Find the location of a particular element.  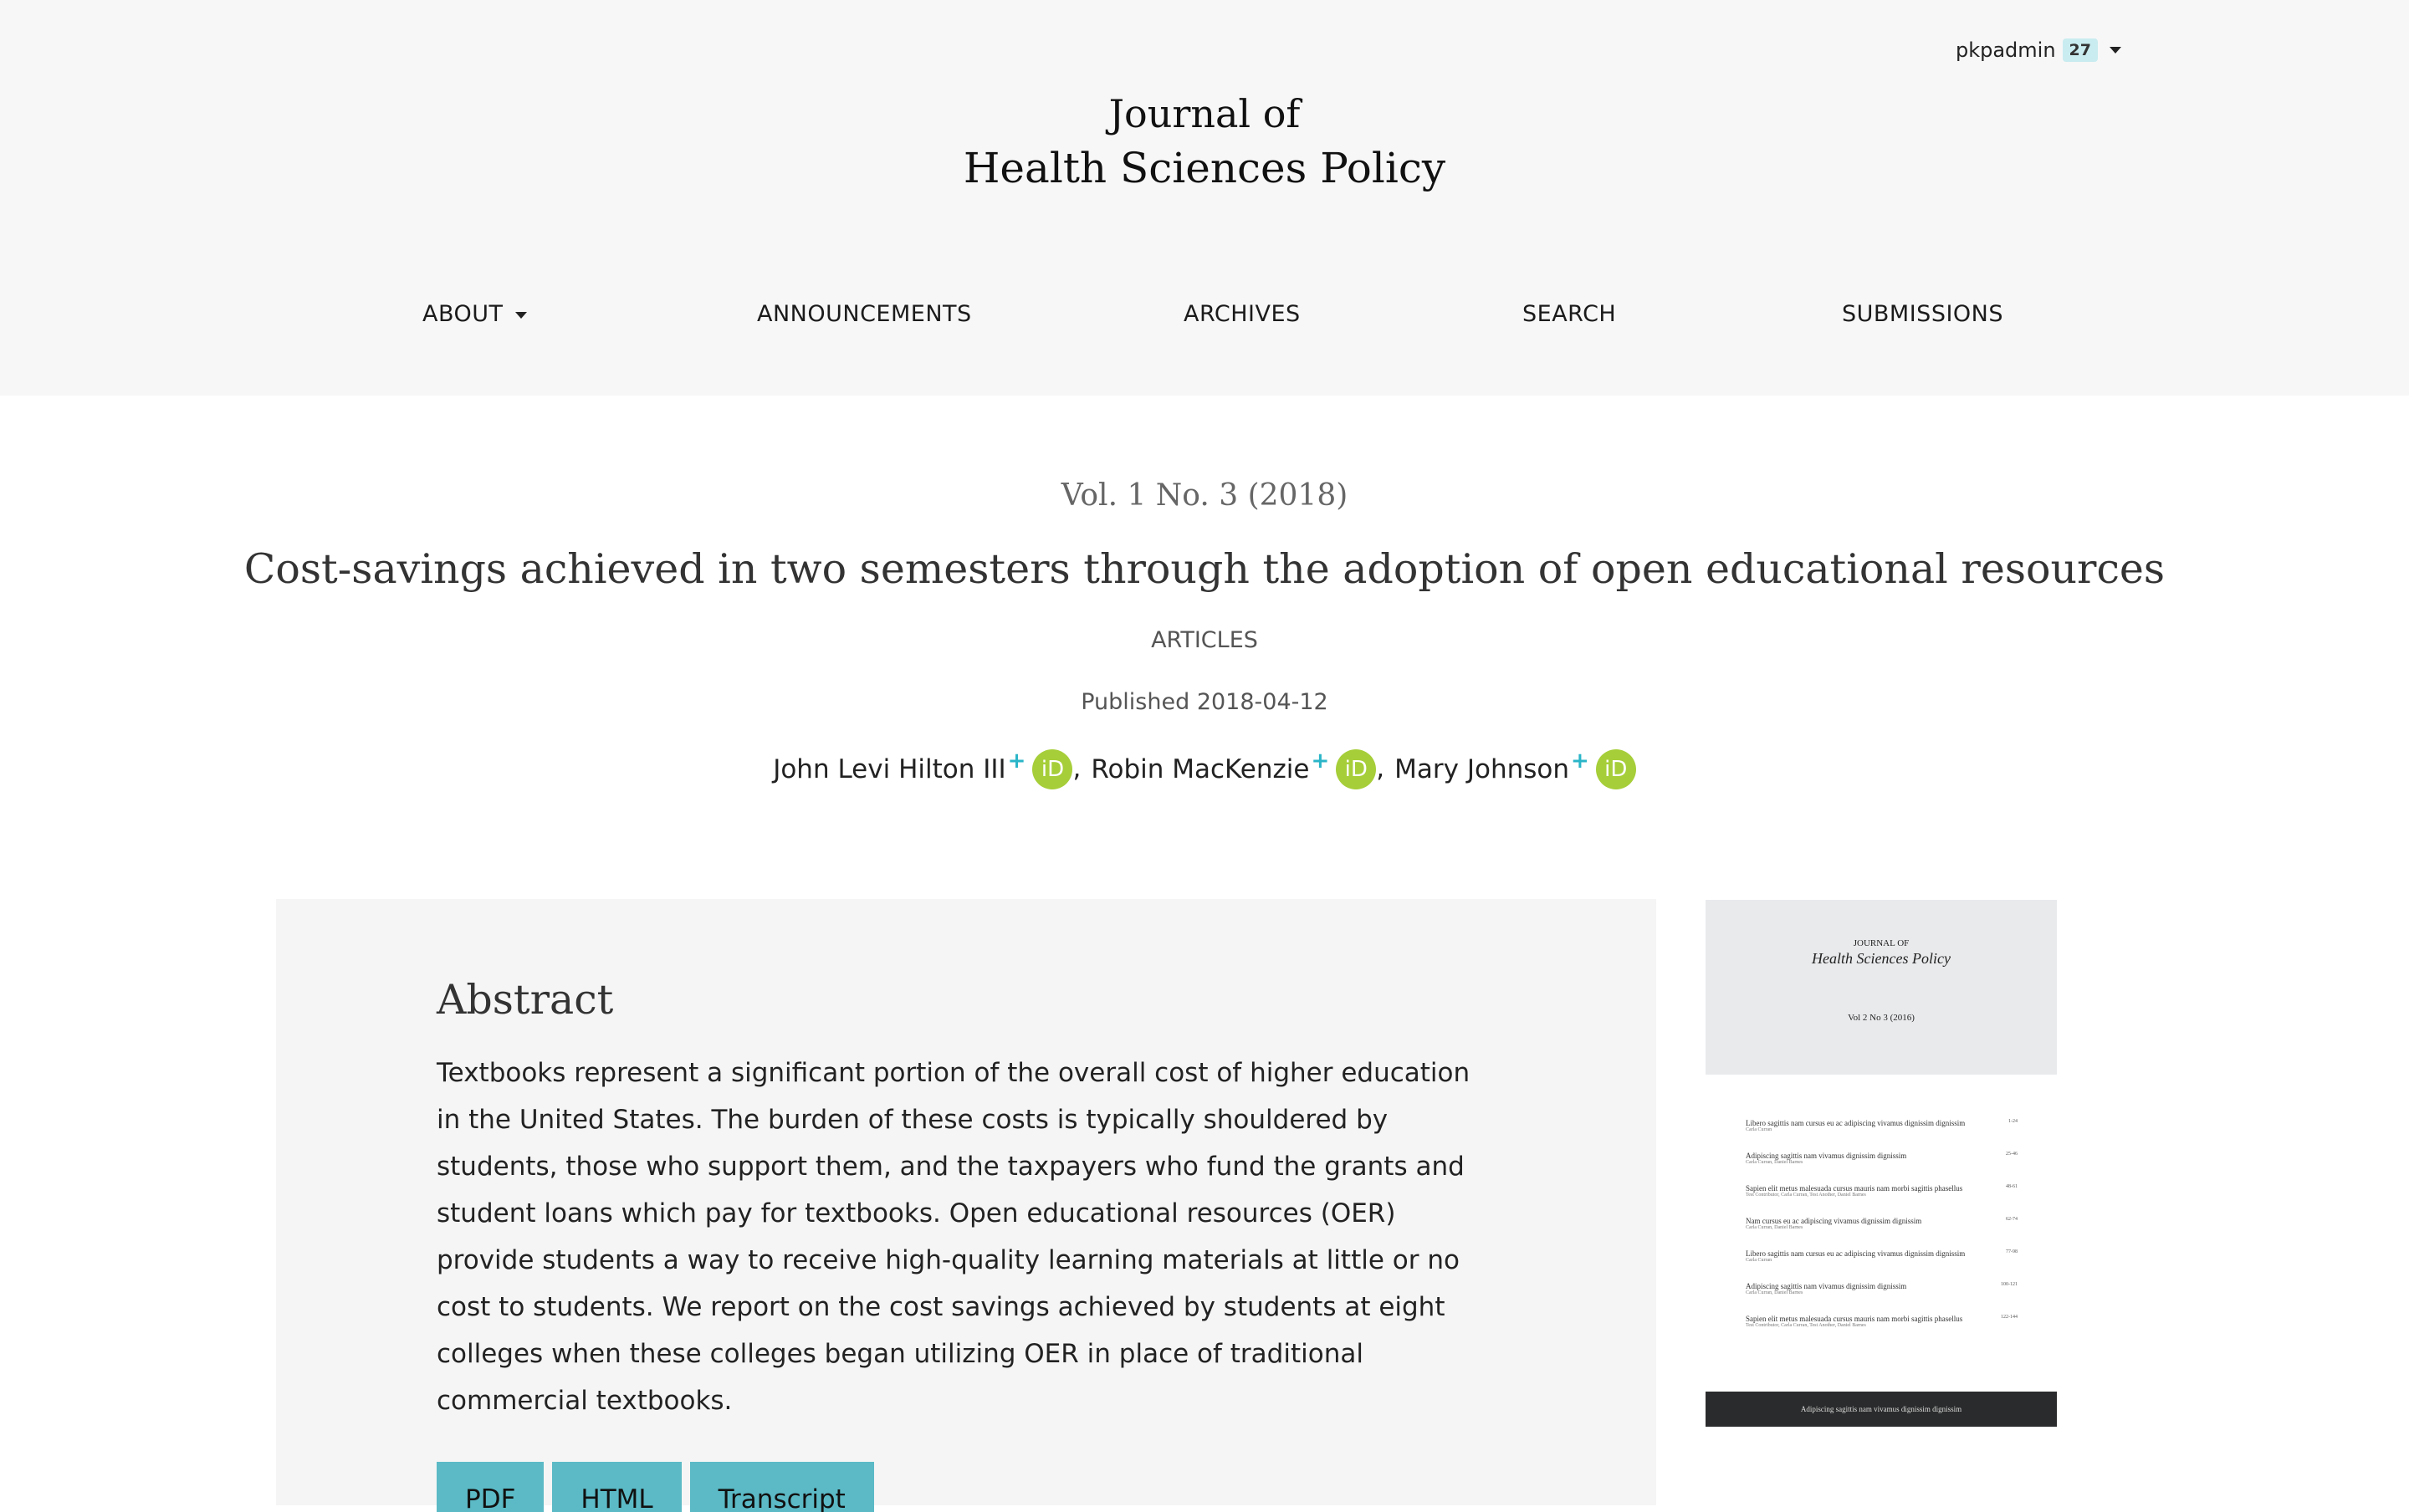

author-name: John Levi Hilton III is located at coordinates (889, 769).